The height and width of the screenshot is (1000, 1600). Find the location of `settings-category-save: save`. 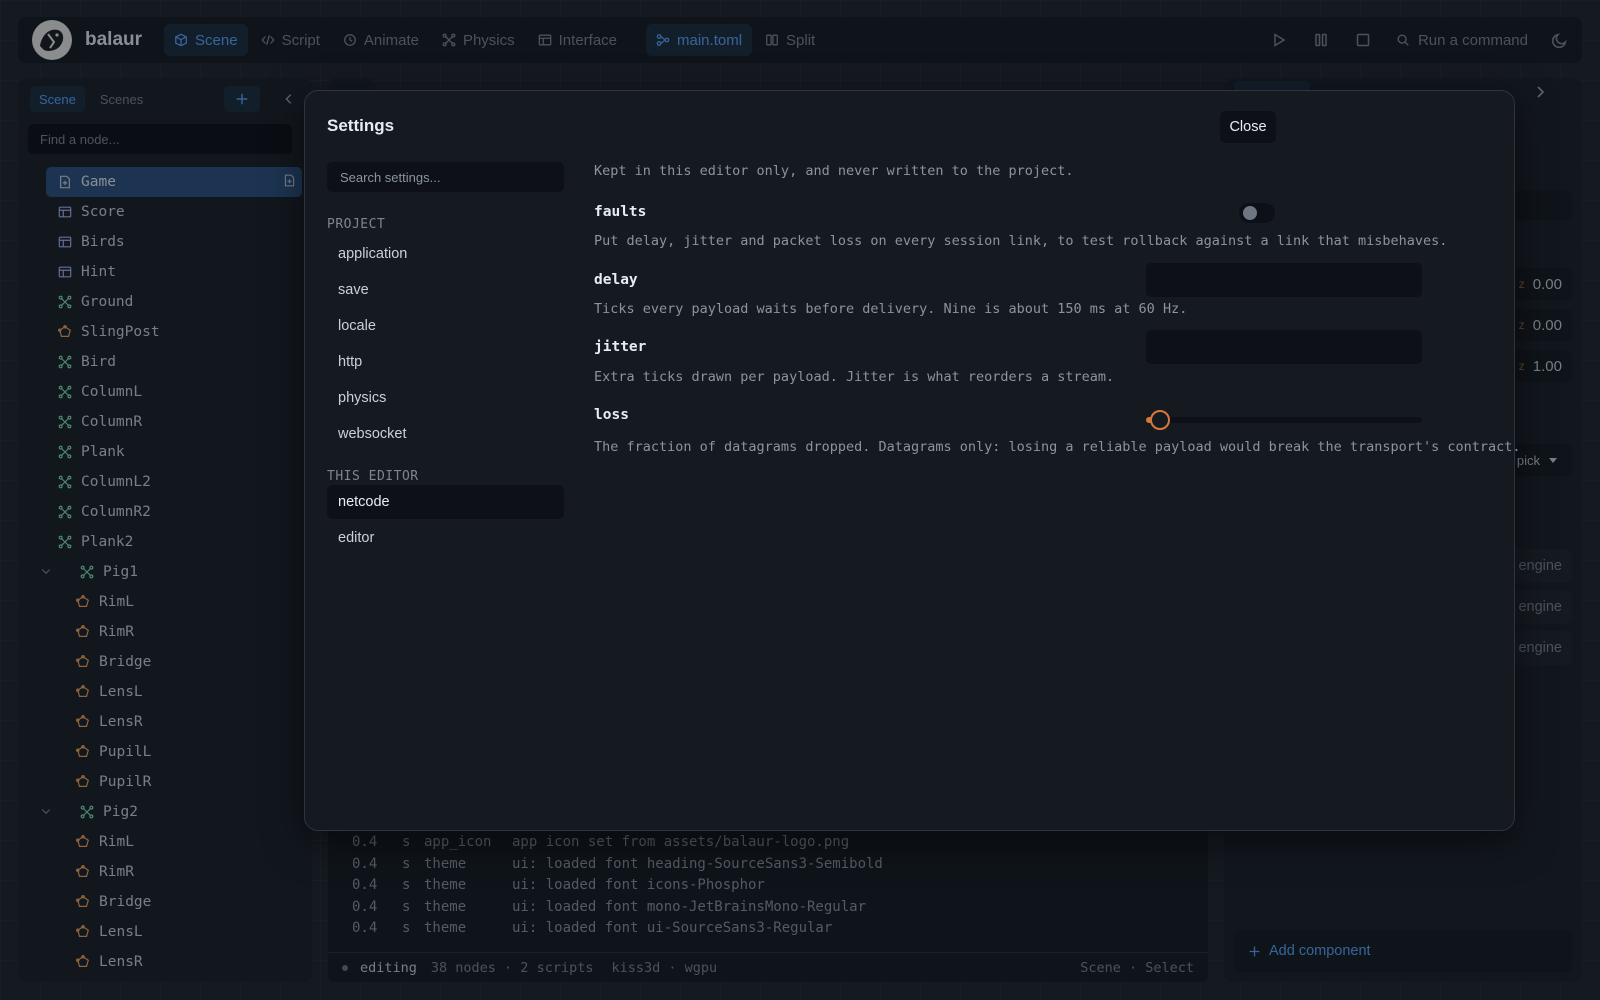

settings-category-save: save is located at coordinates (445, 290).